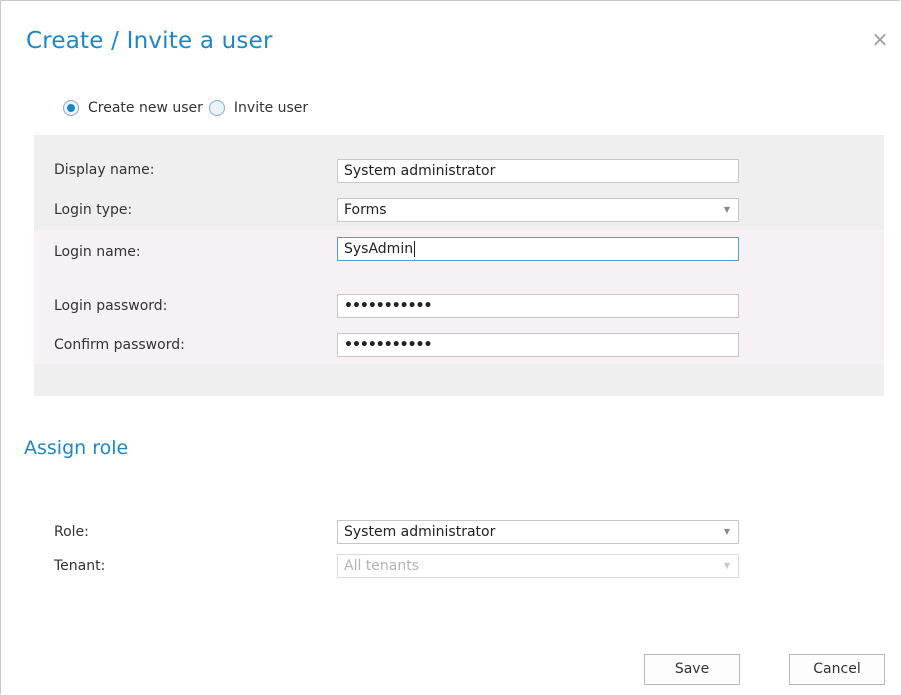 Image resolution: width=901 pixels, height=695 pixels. I want to click on login-name-value: SysAdmin, so click(379, 249).